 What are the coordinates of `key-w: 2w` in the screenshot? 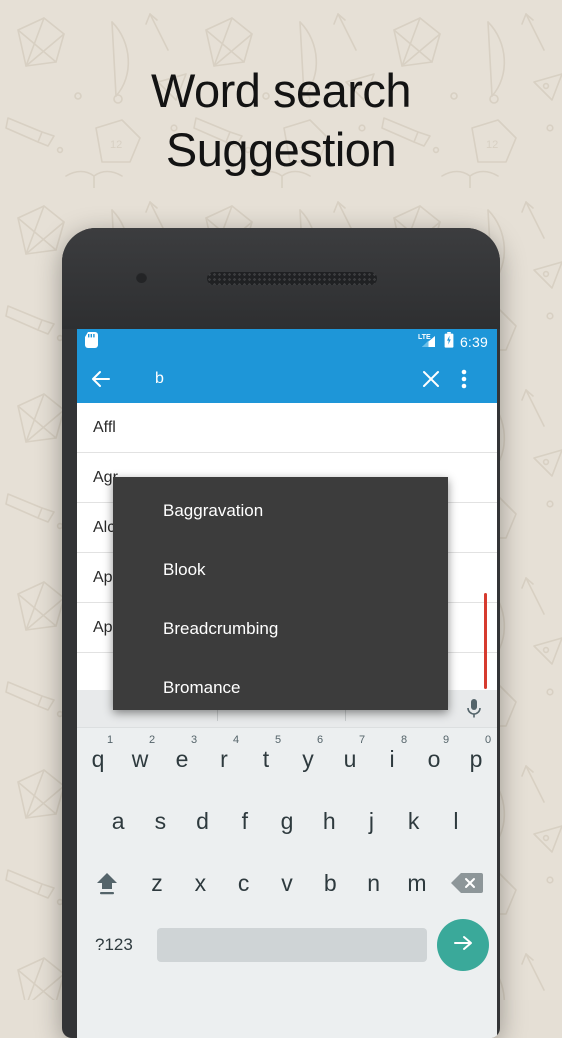 It's located at (140, 759).